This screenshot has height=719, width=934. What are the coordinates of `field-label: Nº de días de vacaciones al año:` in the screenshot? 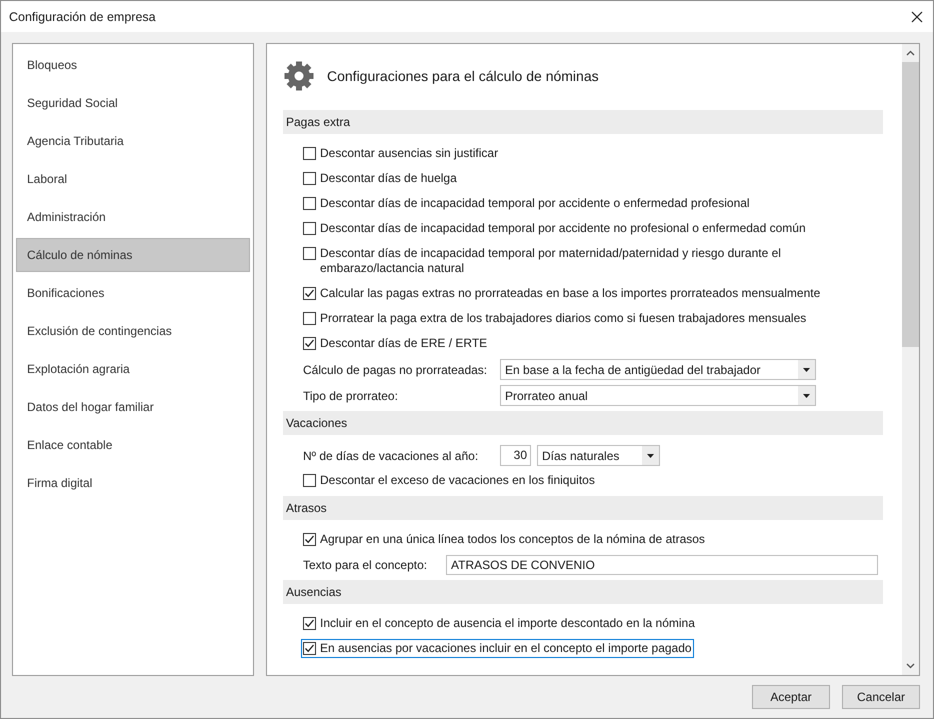 It's located at (391, 455).